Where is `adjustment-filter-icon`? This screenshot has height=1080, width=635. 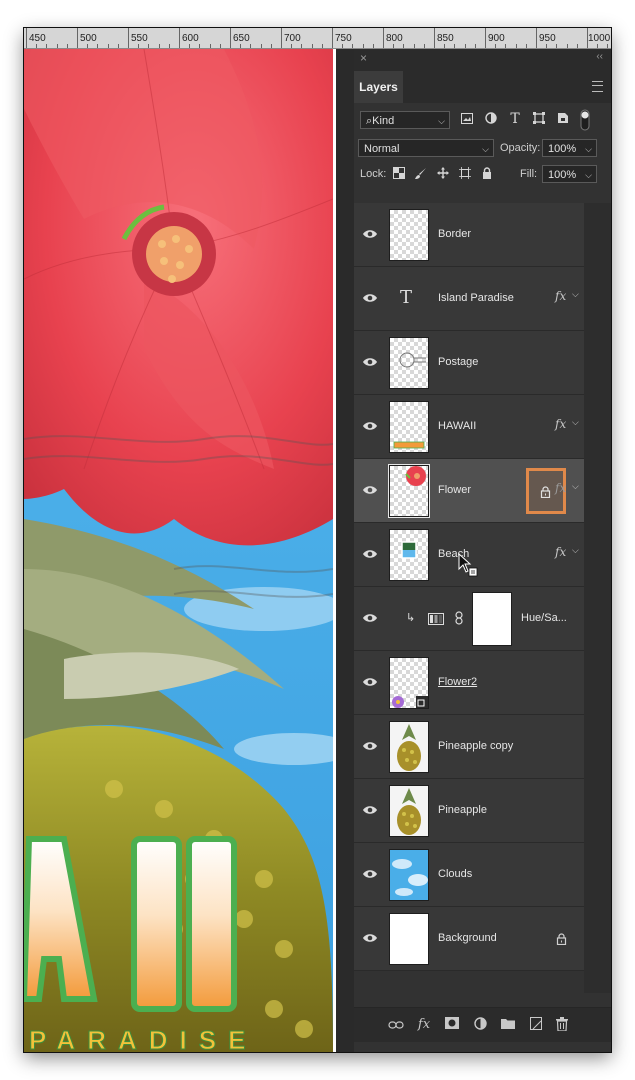 adjustment-filter-icon is located at coordinates (491, 120).